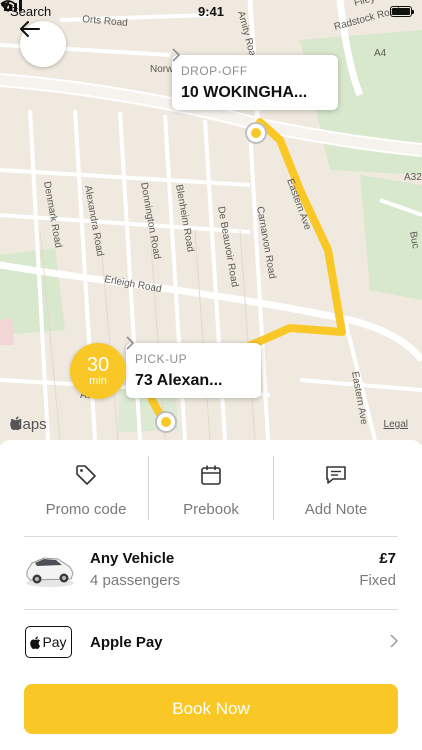 The image size is (422, 750). I want to click on eta-badge: 30 min, so click(98, 371).